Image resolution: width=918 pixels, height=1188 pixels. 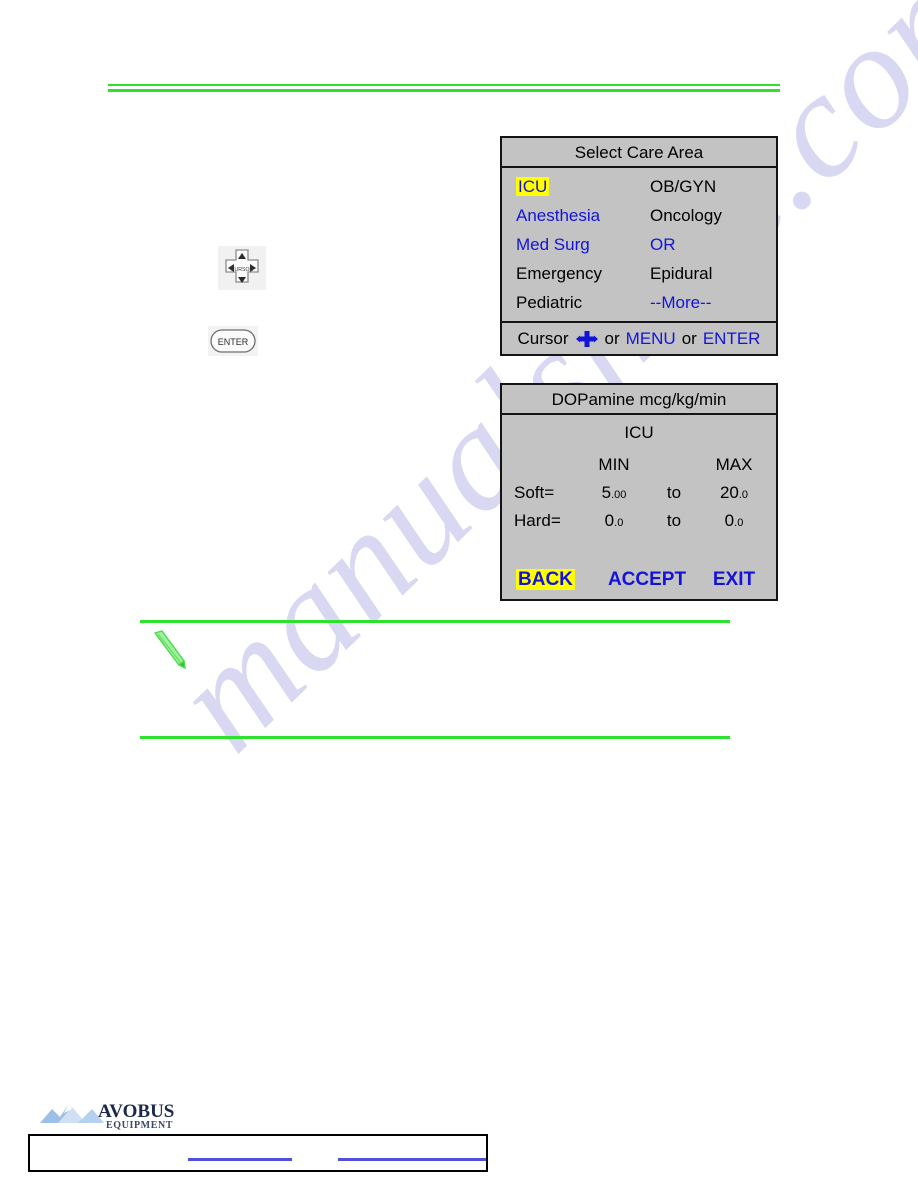 I want to click on limits-row-label: Hard=, so click(x=537, y=520).